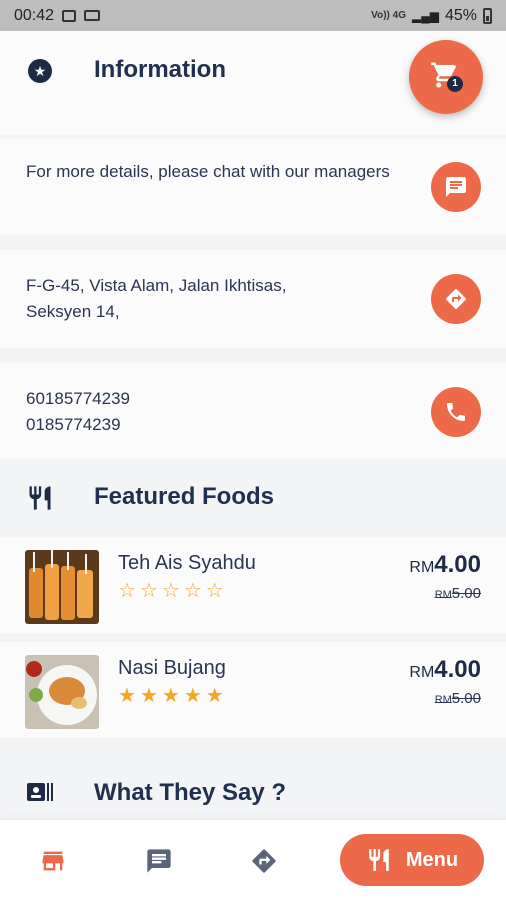 Image resolution: width=506 pixels, height=900 pixels. What do you see at coordinates (40, 792) in the screenshot?
I see `testimonial-card-icon` at bounding box center [40, 792].